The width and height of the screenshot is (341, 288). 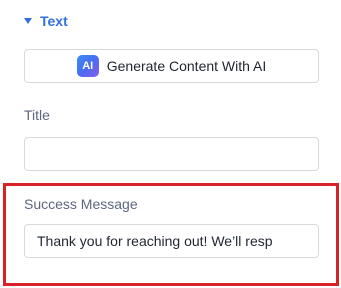 What do you see at coordinates (37, 115) in the screenshot?
I see `title-label: Title` at bounding box center [37, 115].